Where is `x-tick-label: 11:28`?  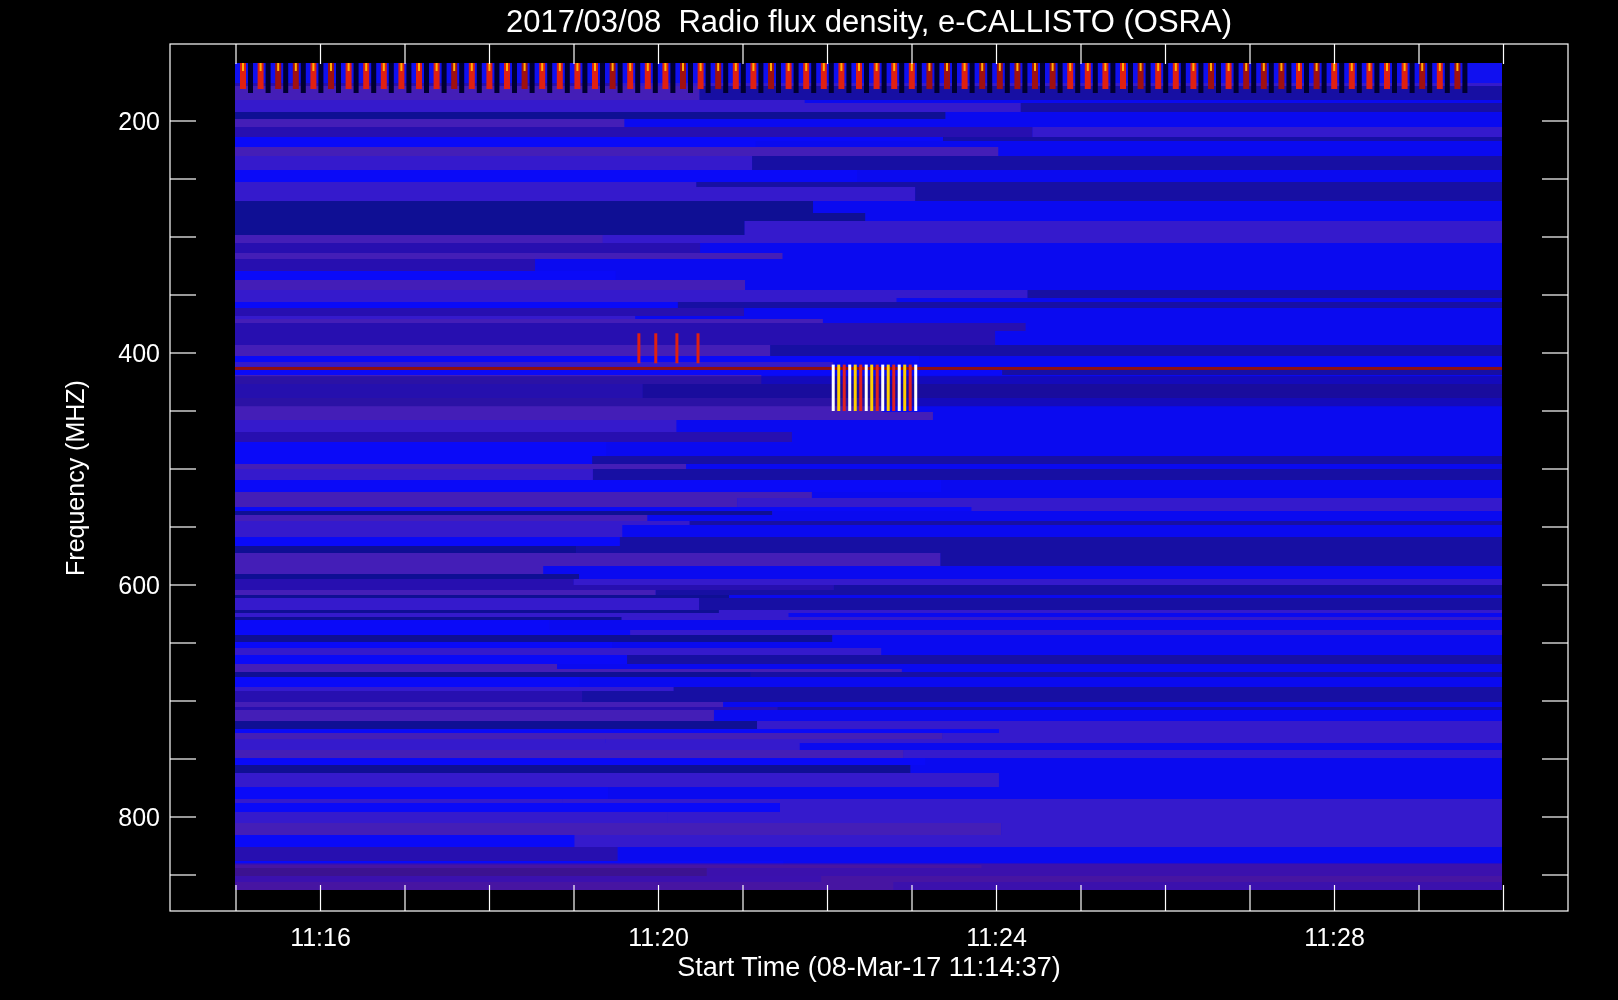 x-tick-label: 11:28 is located at coordinates (1334, 937).